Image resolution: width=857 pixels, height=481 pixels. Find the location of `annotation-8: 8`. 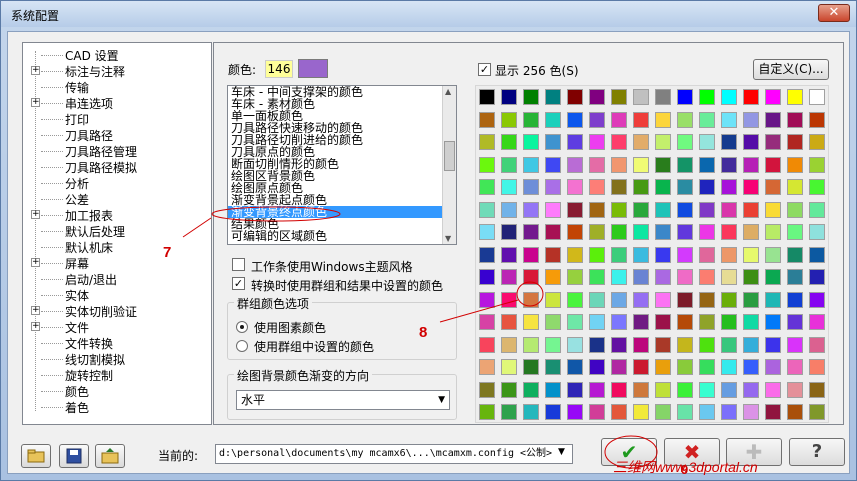

annotation-8: 8 is located at coordinates (423, 332).